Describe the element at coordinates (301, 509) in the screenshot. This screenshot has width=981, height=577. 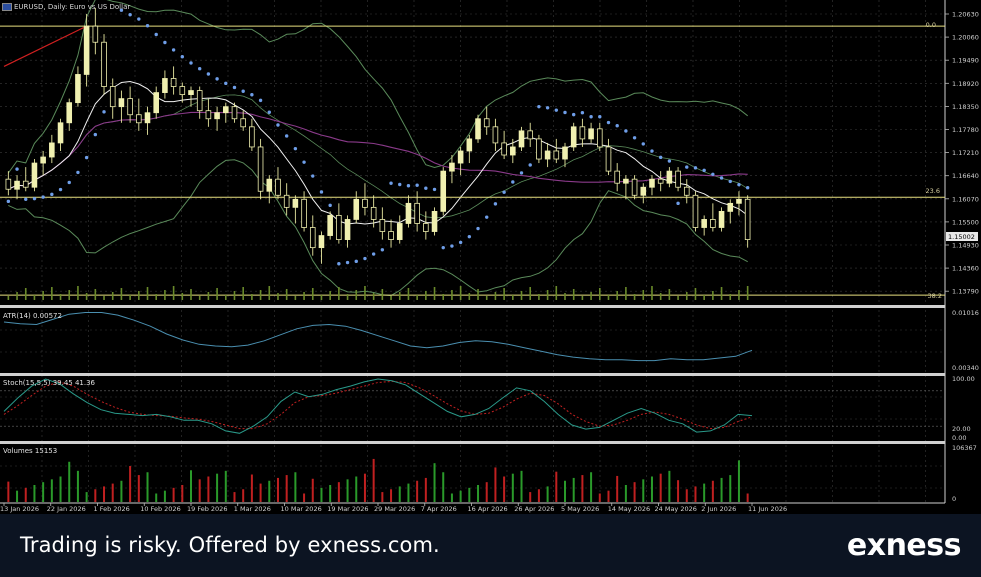
I see `date-tick-label: 10 Mar 2026` at that location.